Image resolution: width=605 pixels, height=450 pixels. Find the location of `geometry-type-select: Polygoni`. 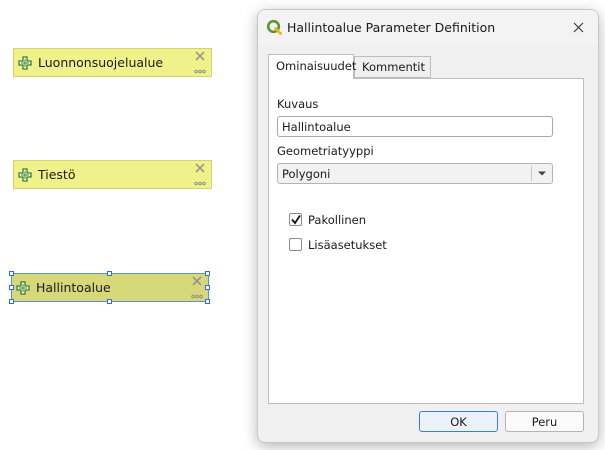

geometry-type-select: Polygoni is located at coordinates (415, 173).